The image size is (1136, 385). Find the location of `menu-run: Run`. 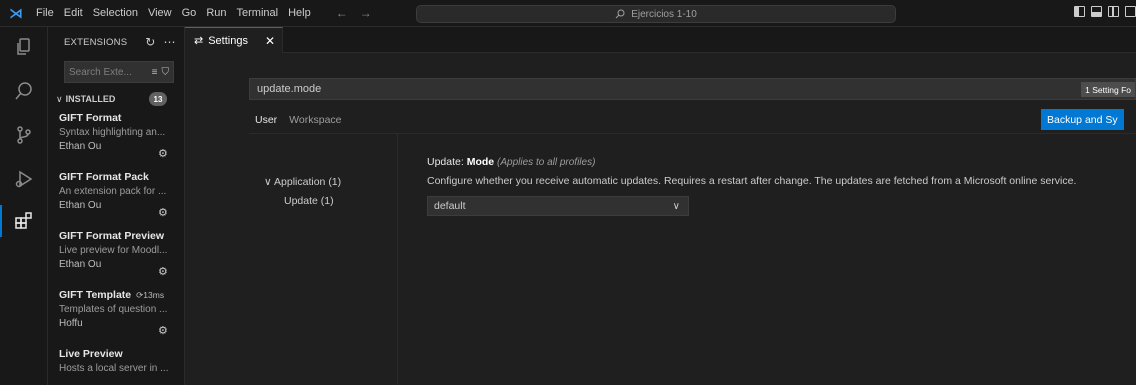

menu-run: Run is located at coordinates (216, 13).